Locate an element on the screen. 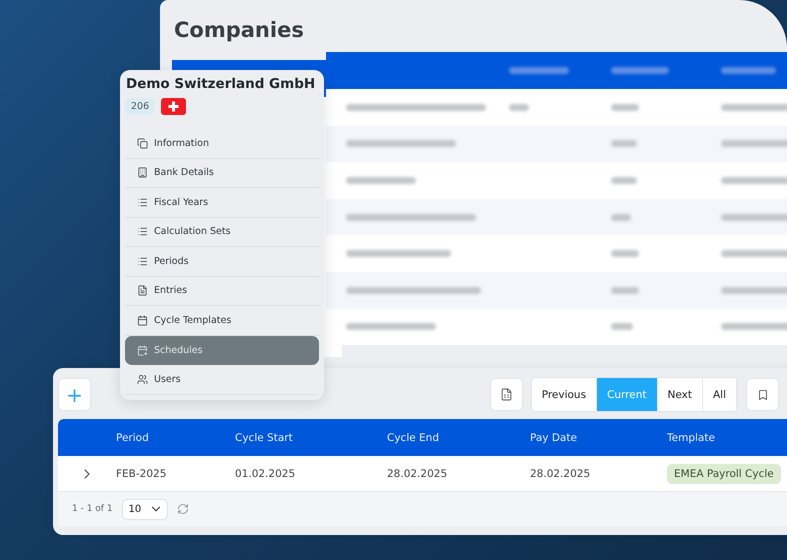 The width and height of the screenshot is (787, 560). page-size-select: 10 is located at coordinates (145, 509).